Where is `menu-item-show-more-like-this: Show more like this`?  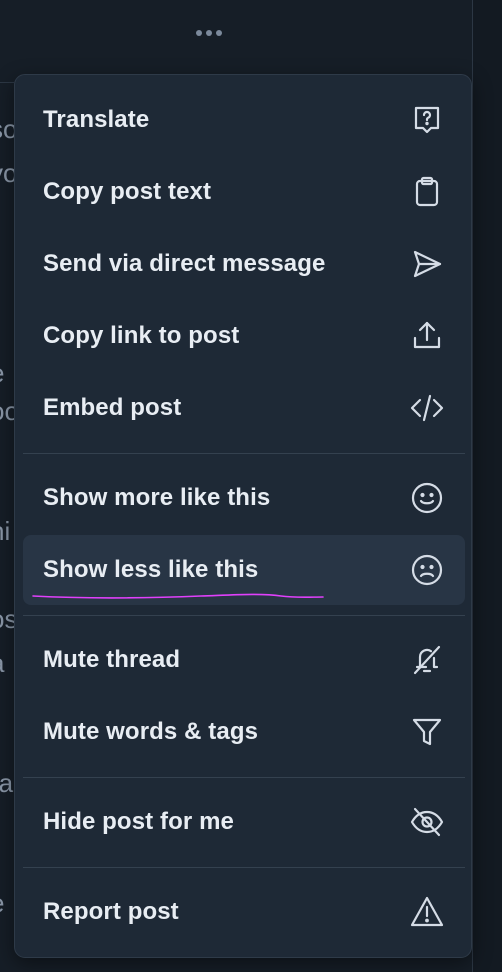
menu-item-show-more-like-this: Show more like this is located at coordinates (244, 498).